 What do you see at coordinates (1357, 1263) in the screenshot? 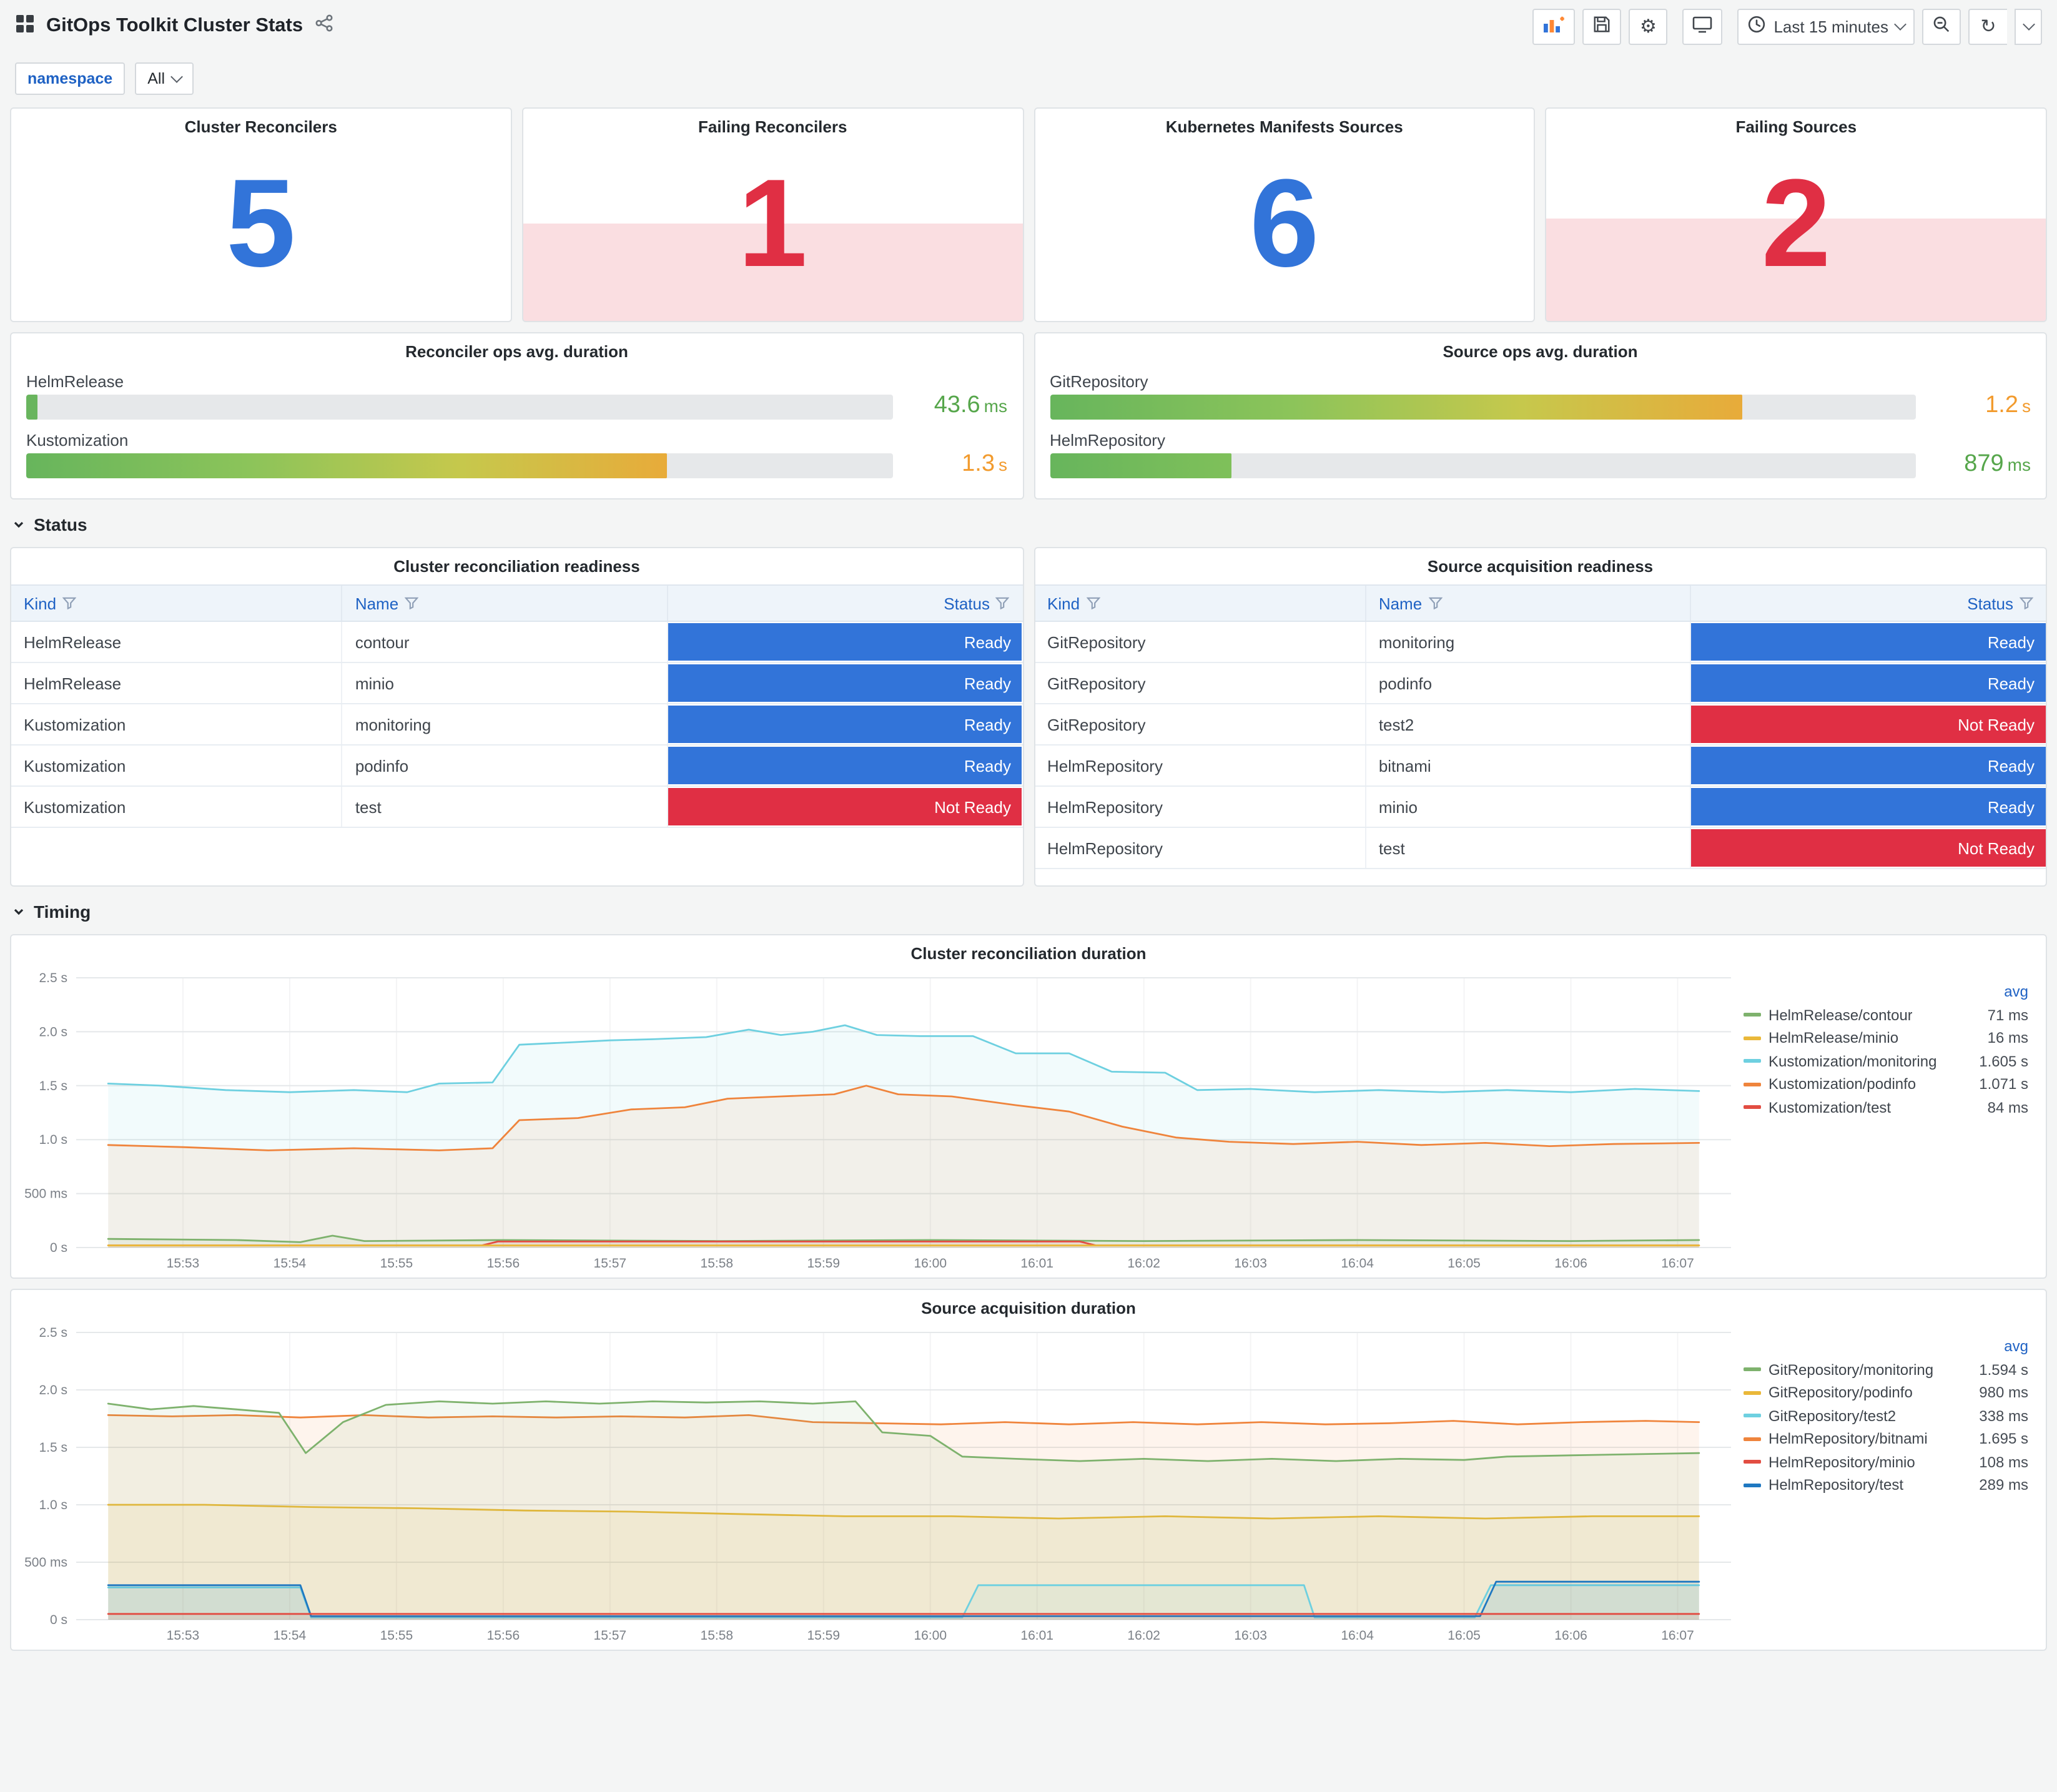
I see `svg-text: 16:04` at bounding box center [1357, 1263].